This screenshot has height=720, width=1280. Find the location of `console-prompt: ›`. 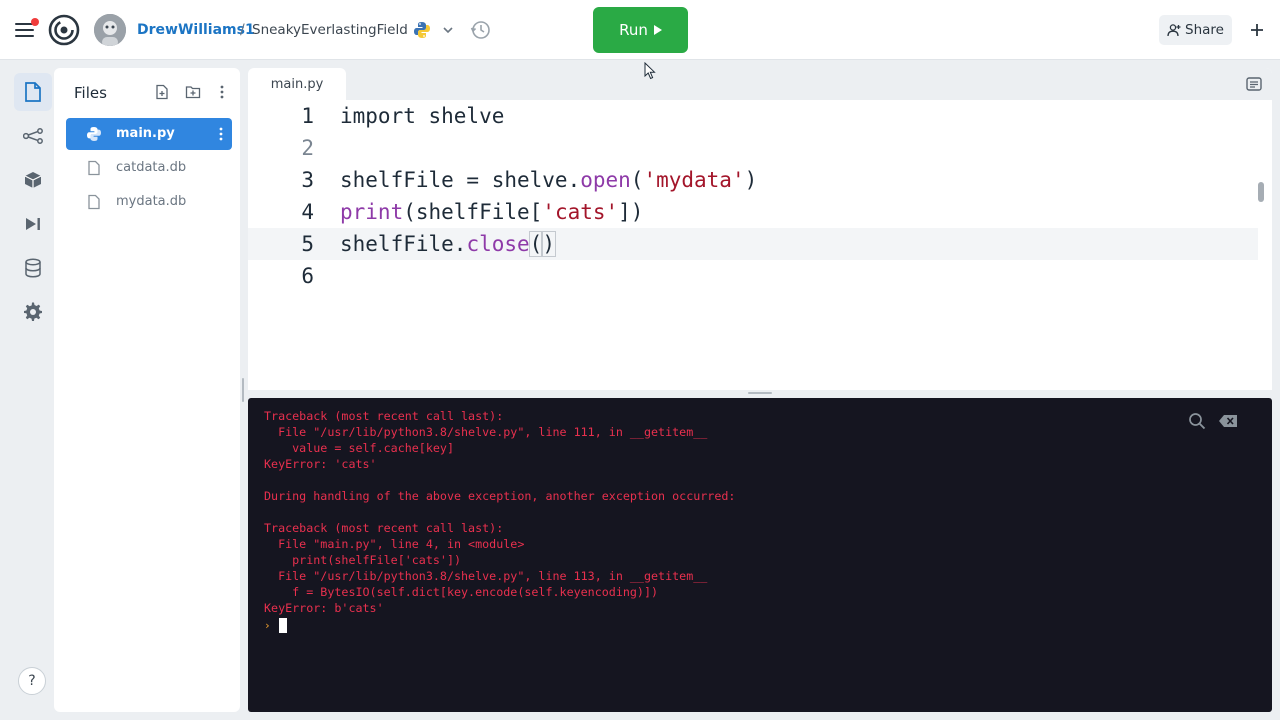

console-prompt: › is located at coordinates (275, 625).